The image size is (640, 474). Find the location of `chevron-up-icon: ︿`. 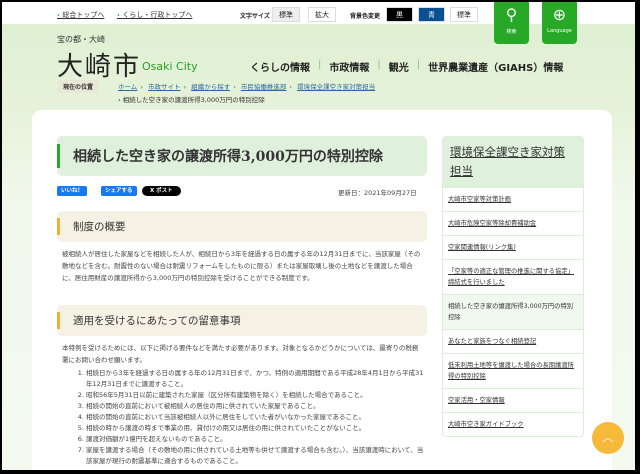

chevron-up-icon: ︿ is located at coordinates (608, 437).